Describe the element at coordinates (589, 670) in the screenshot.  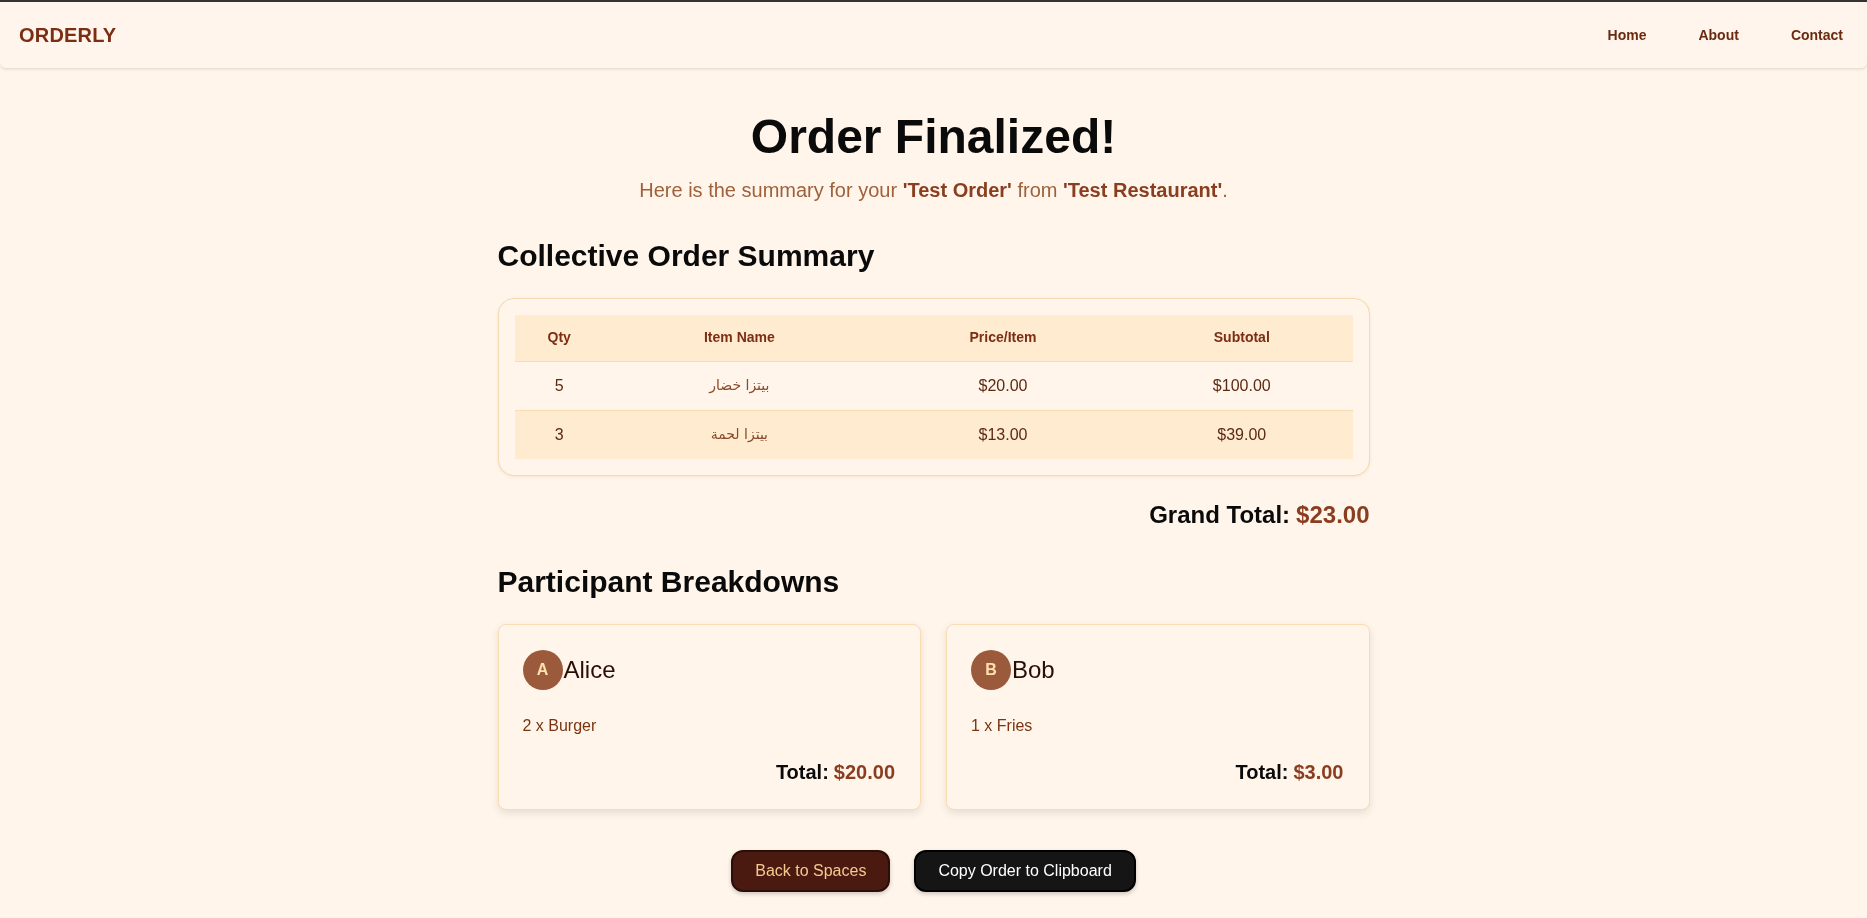
I see `participant-name: Alice` at that location.